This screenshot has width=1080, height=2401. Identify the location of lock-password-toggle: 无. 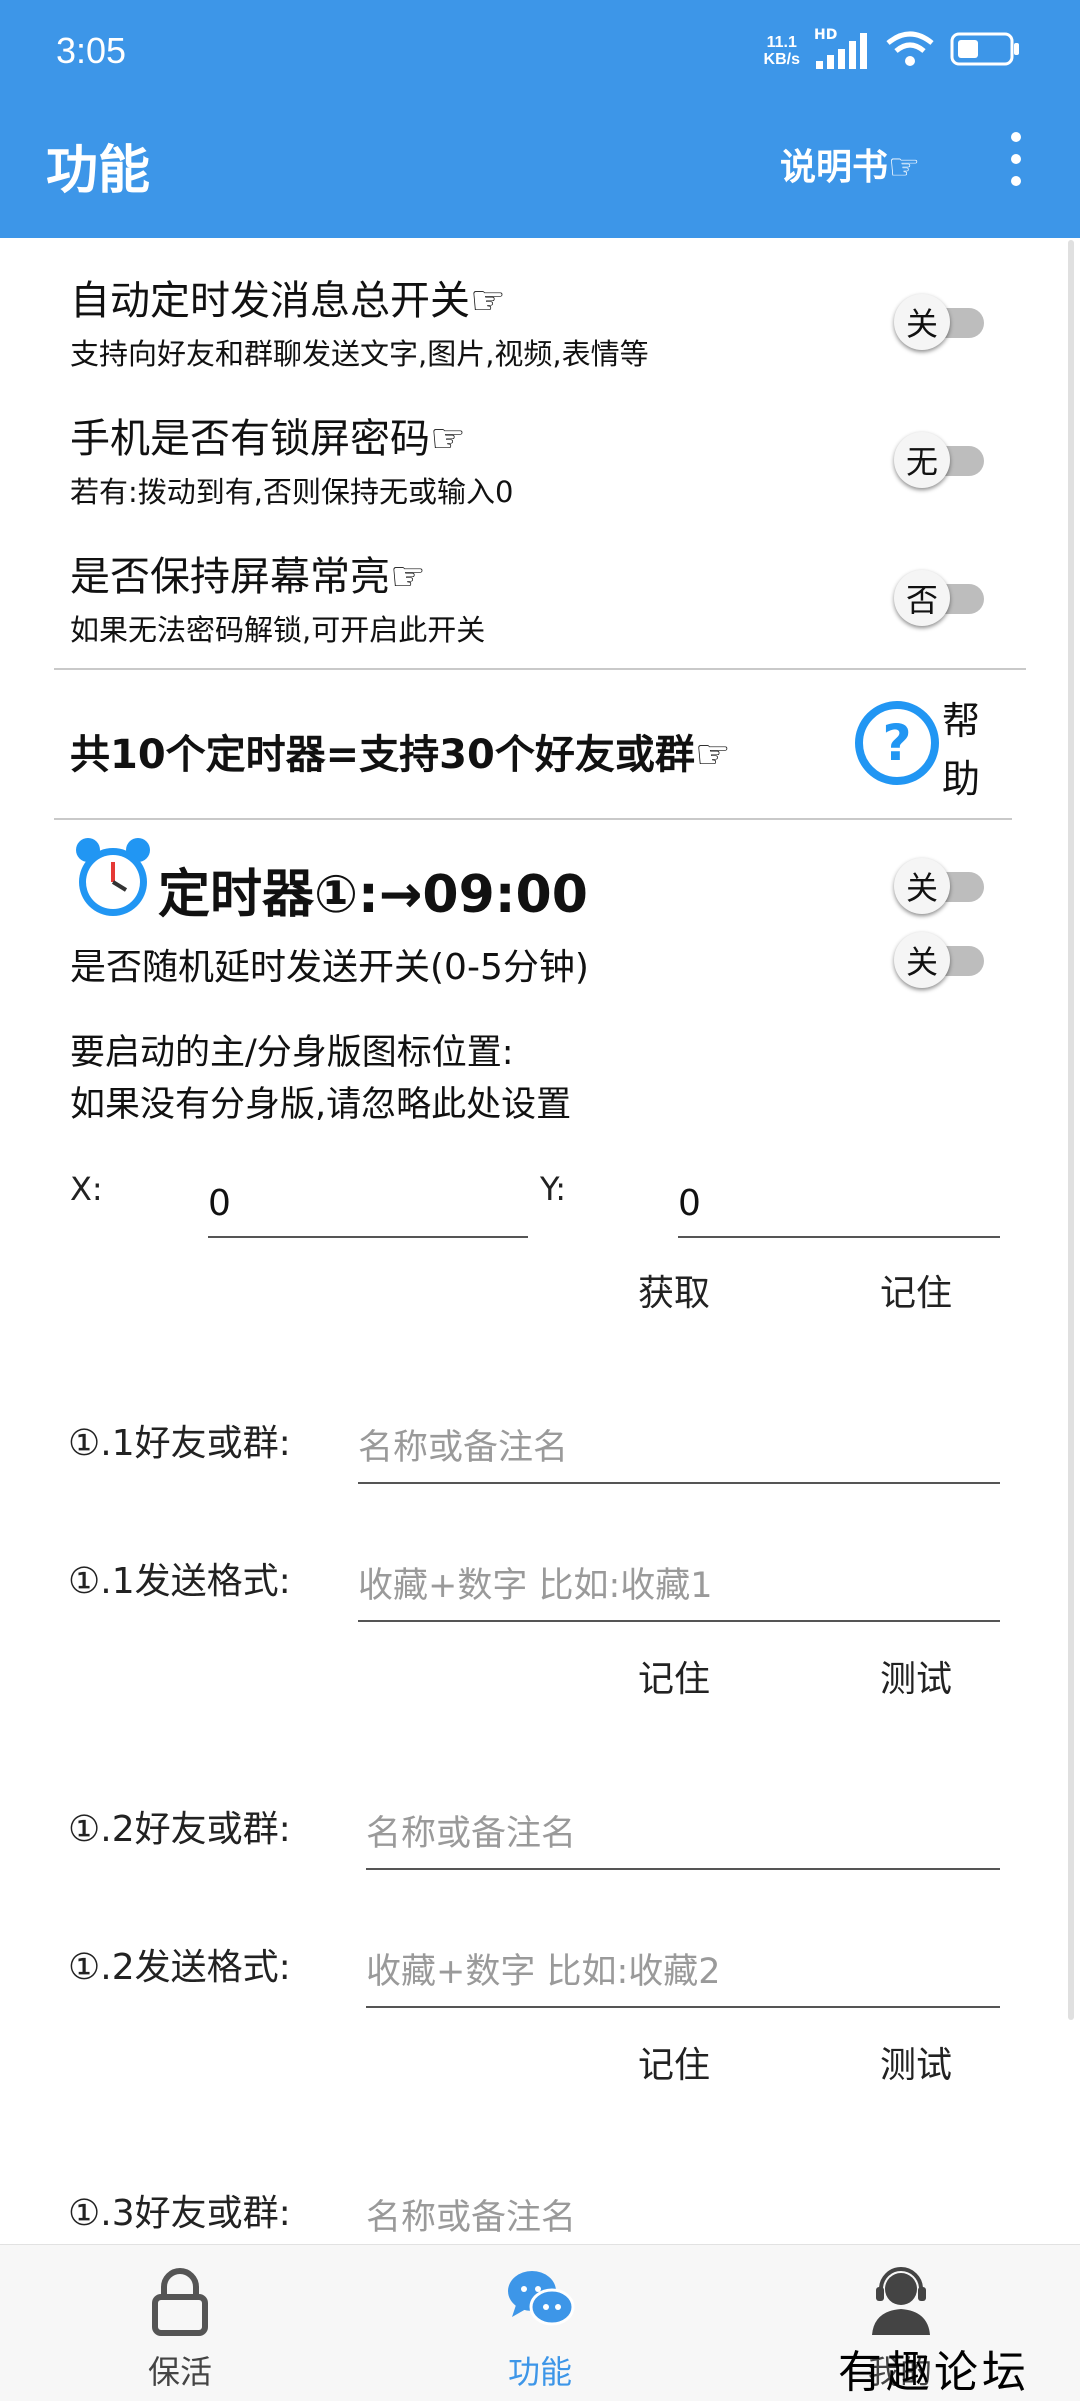
(939, 460).